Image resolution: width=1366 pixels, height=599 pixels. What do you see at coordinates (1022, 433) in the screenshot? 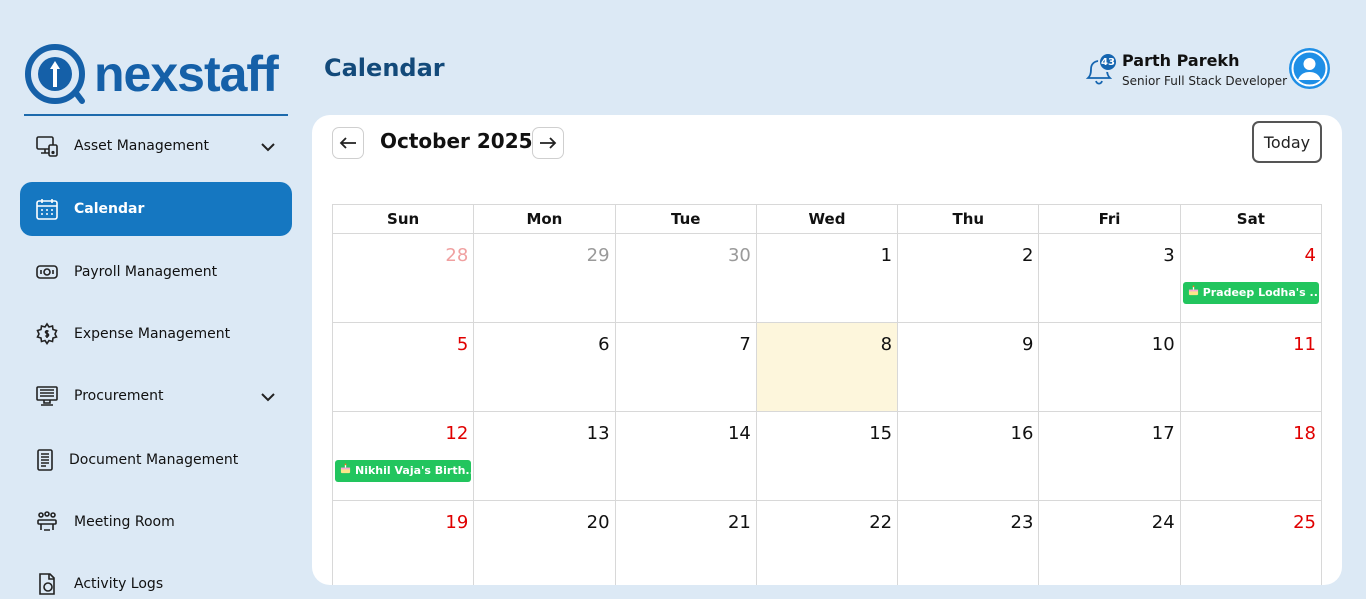
I see `day-number: 16` at bounding box center [1022, 433].